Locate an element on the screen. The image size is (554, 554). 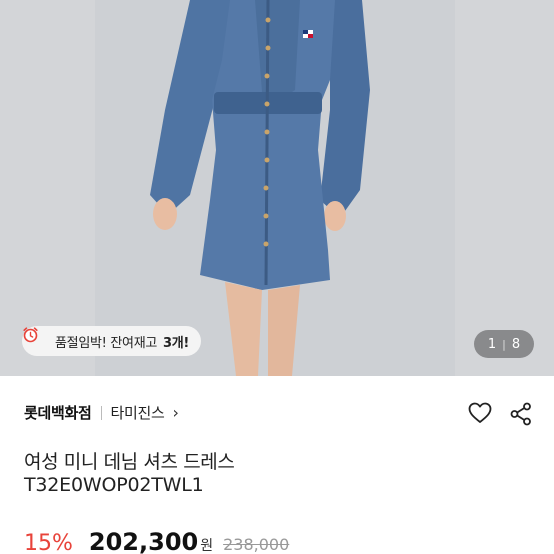
product-code: T32E0WOP02TWL1 is located at coordinates (114, 485).